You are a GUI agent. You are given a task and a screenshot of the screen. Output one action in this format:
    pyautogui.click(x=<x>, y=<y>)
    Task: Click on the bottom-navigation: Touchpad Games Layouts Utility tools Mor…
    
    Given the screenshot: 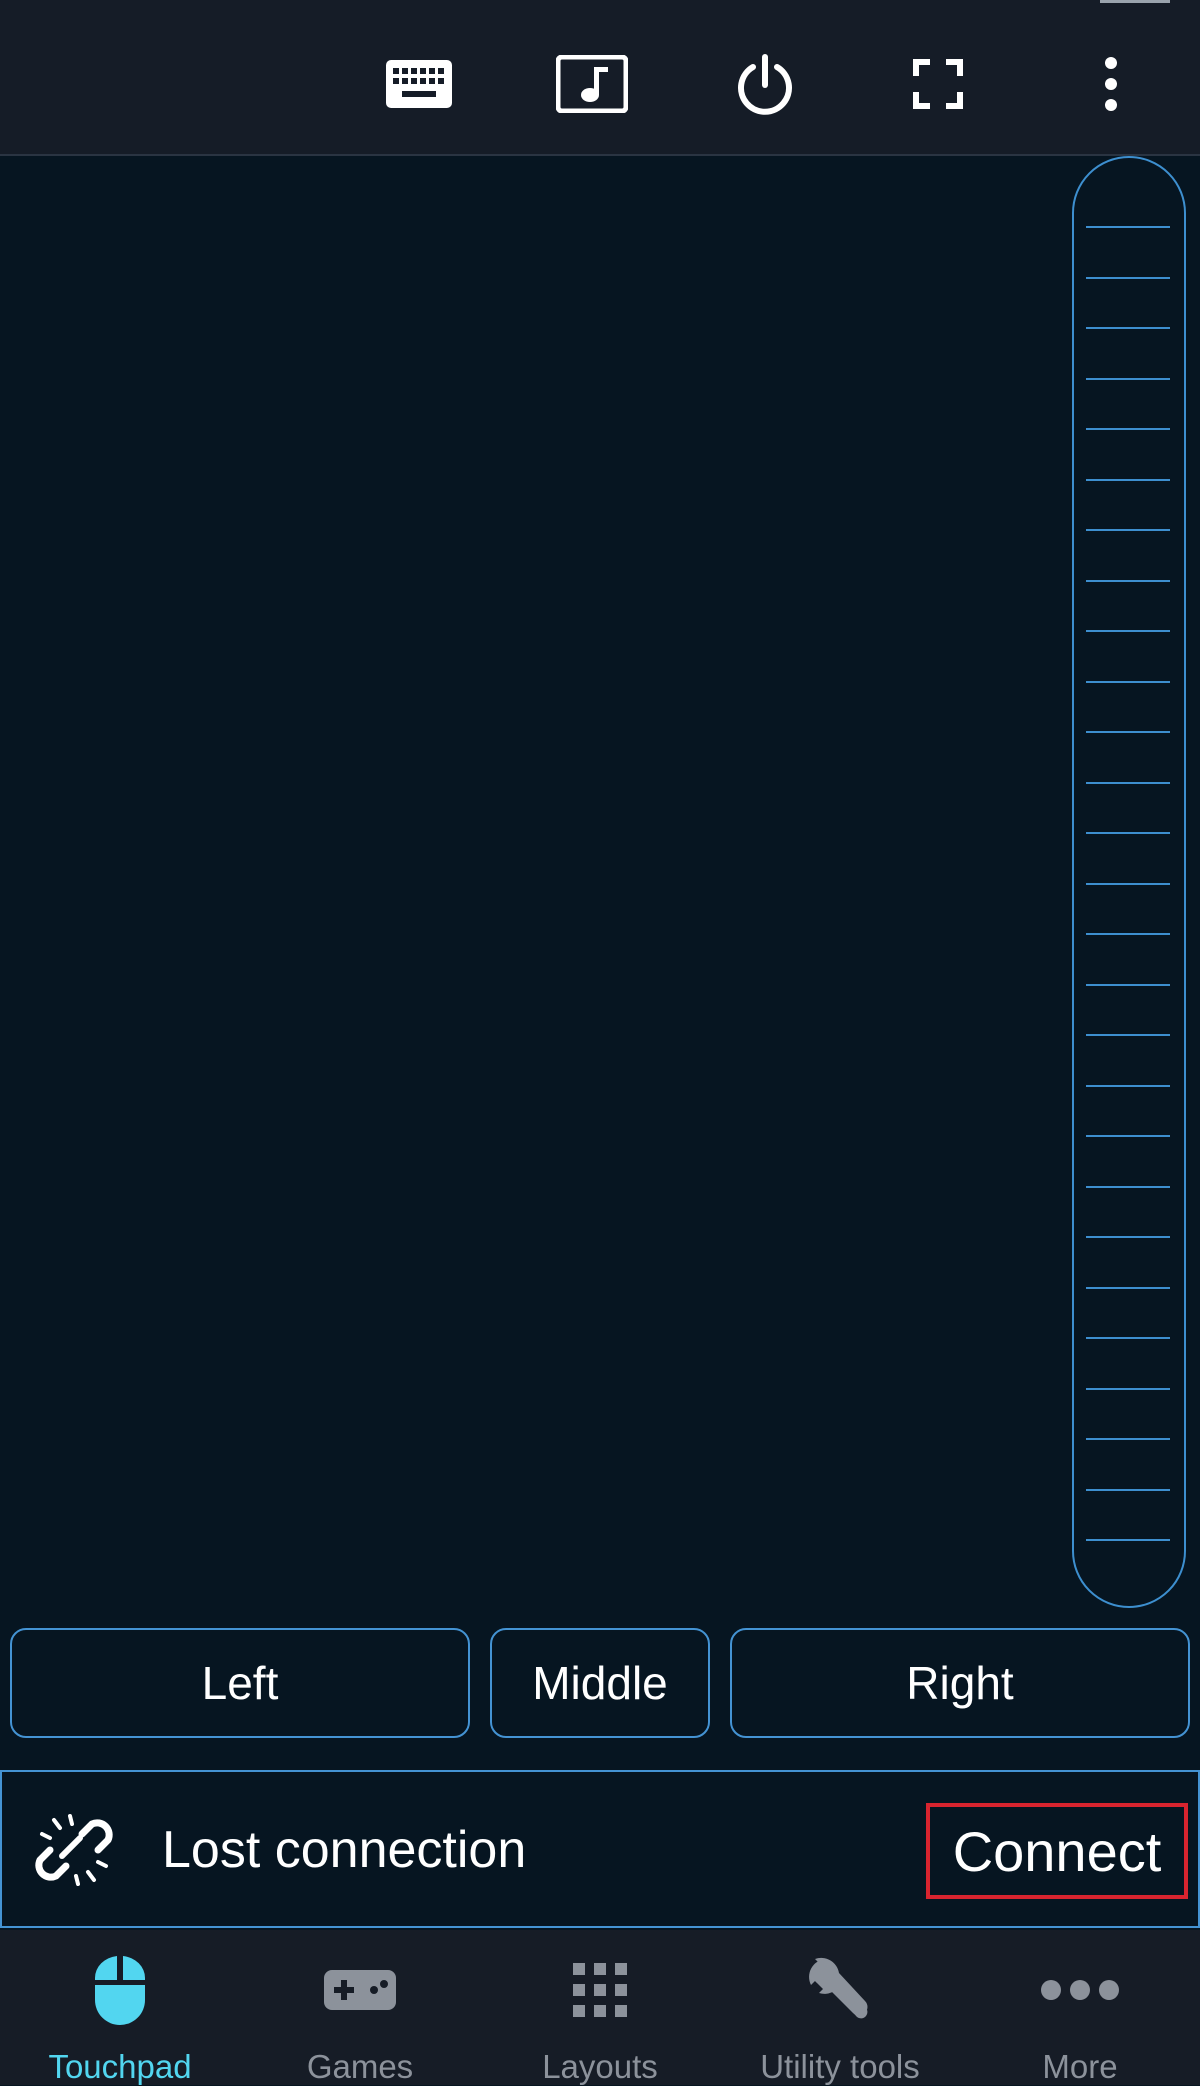 What is the action you would take?
    pyautogui.click(x=600, y=2007)
    